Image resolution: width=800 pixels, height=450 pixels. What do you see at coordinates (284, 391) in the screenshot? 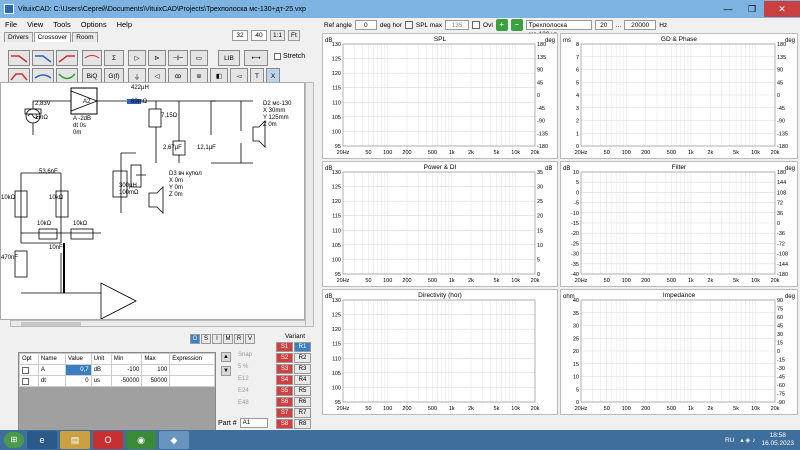
I see `variant-s5-button: S5` at bounding box center [284, 391].